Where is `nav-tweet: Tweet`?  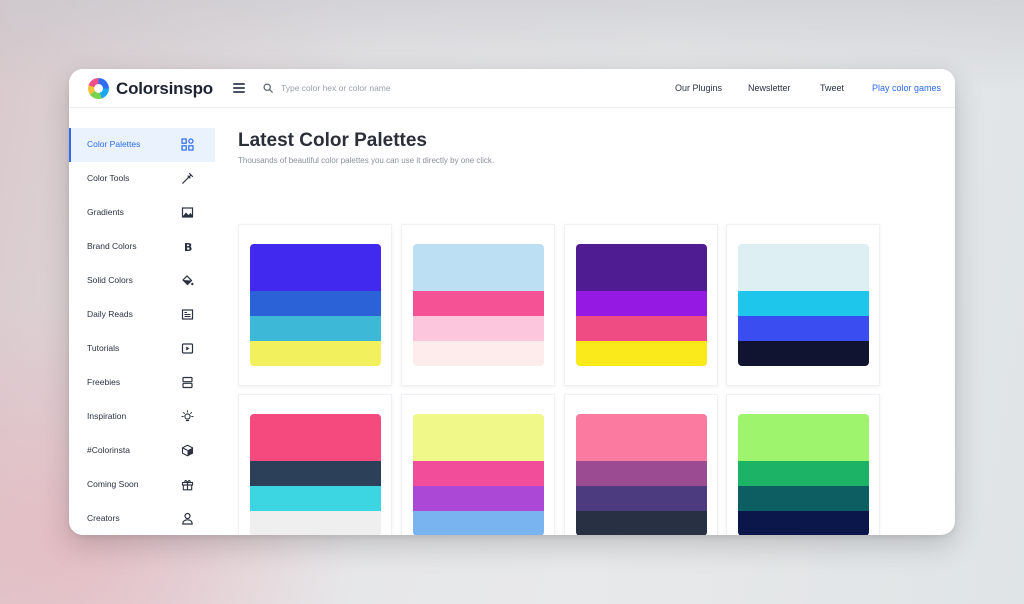 nav-tweet: Tweet is located at coordinates (832, 88).